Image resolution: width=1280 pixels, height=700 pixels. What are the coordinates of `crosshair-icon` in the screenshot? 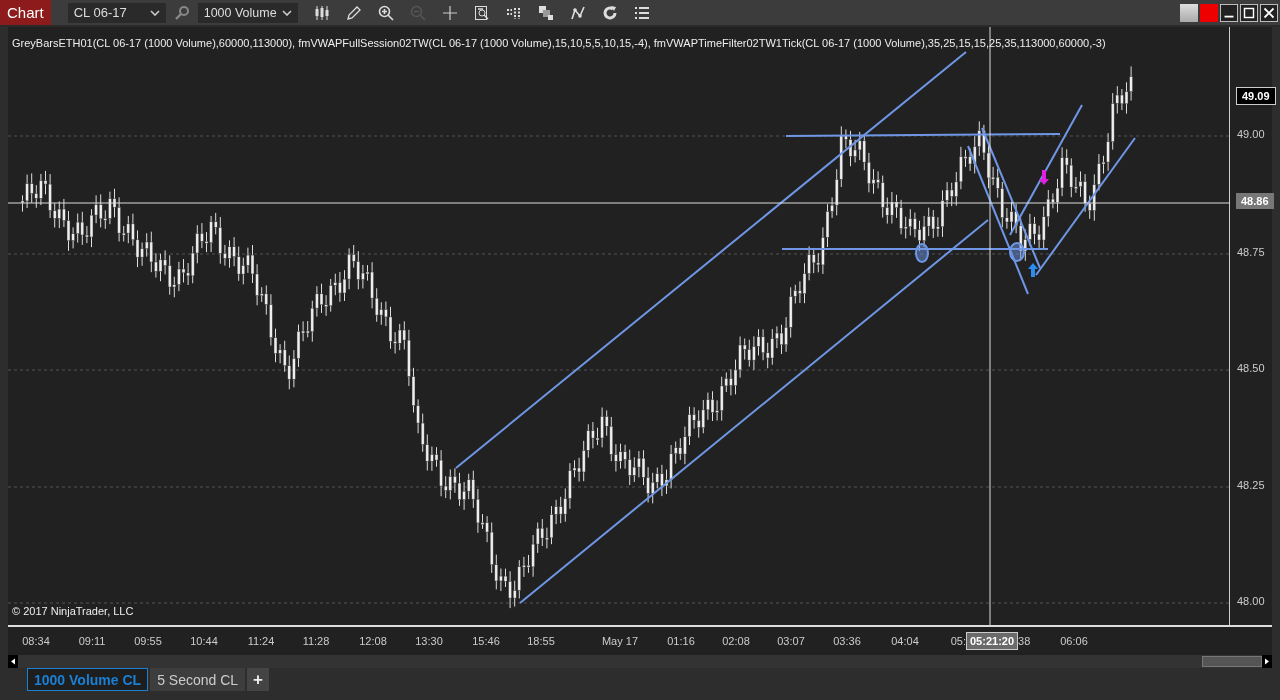 It's located at (449, 12).